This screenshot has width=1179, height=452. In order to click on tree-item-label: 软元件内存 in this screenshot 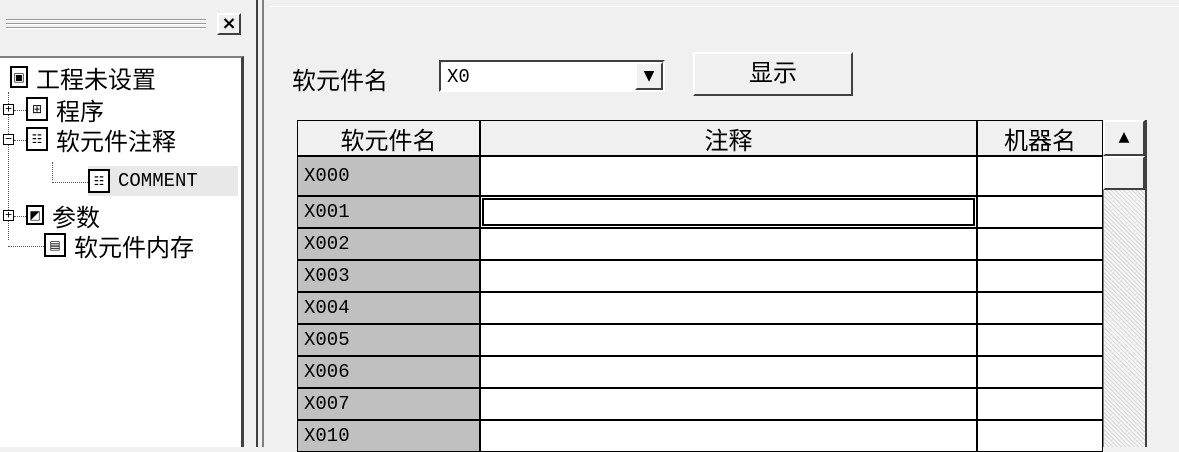, I will do `click(134, 247)`.